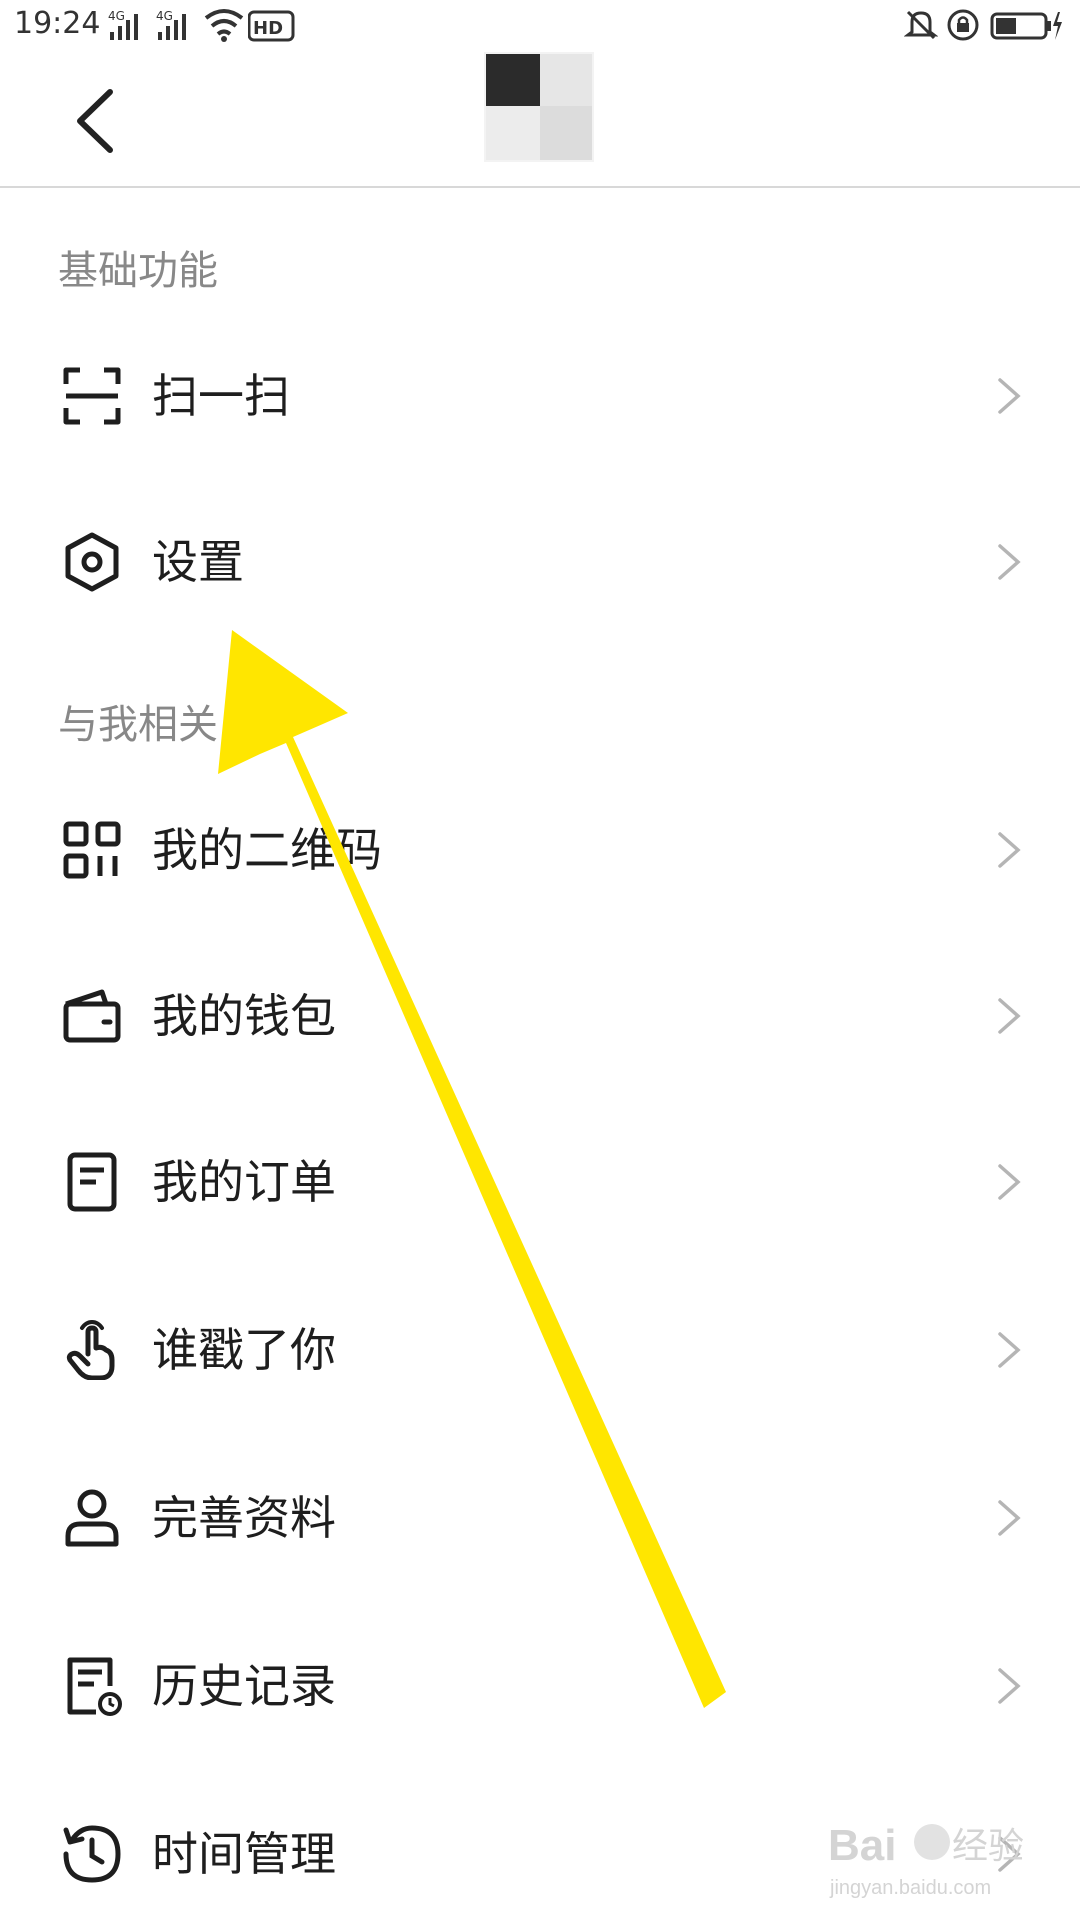  Describe the element at coordinates (540, 1016) in the screenshot. I see `menu-item-wallet: 我的钱包` at that location.